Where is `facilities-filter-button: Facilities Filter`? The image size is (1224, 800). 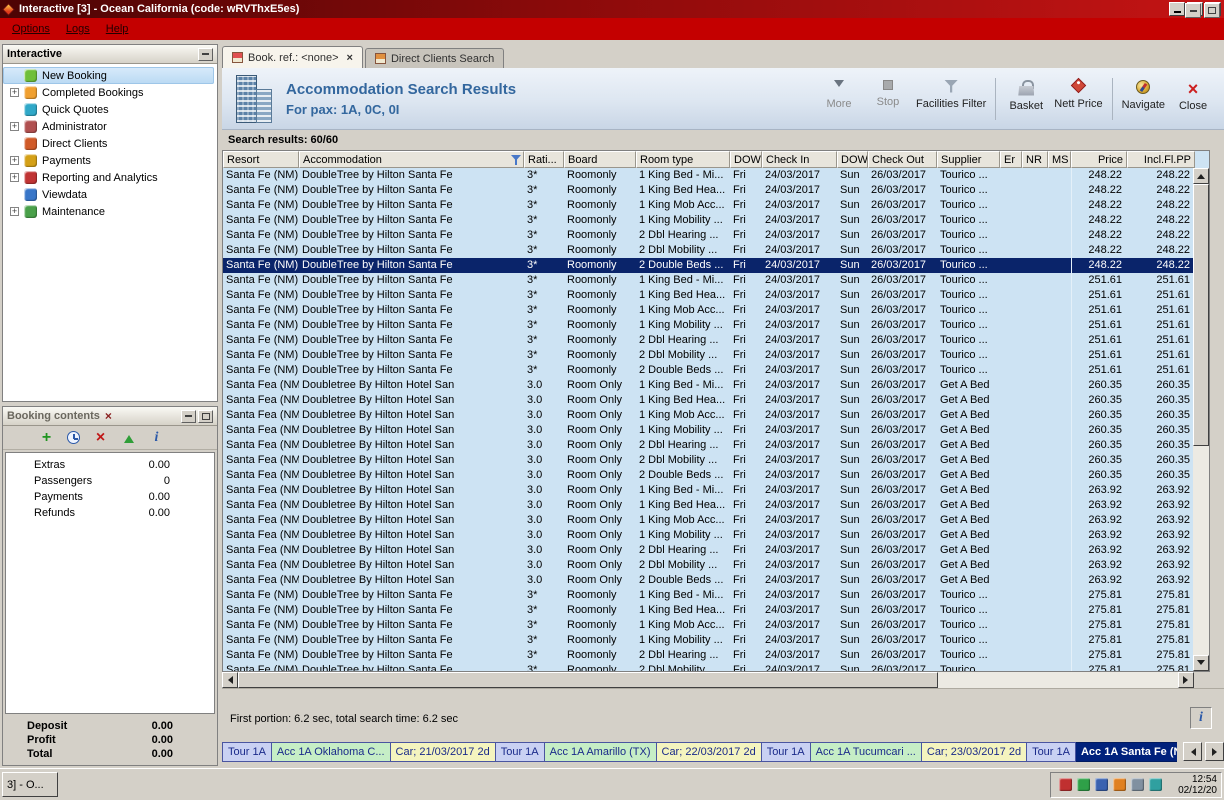
facilities-filter-button: Facilities Filter is located at coordinates (951, 99).